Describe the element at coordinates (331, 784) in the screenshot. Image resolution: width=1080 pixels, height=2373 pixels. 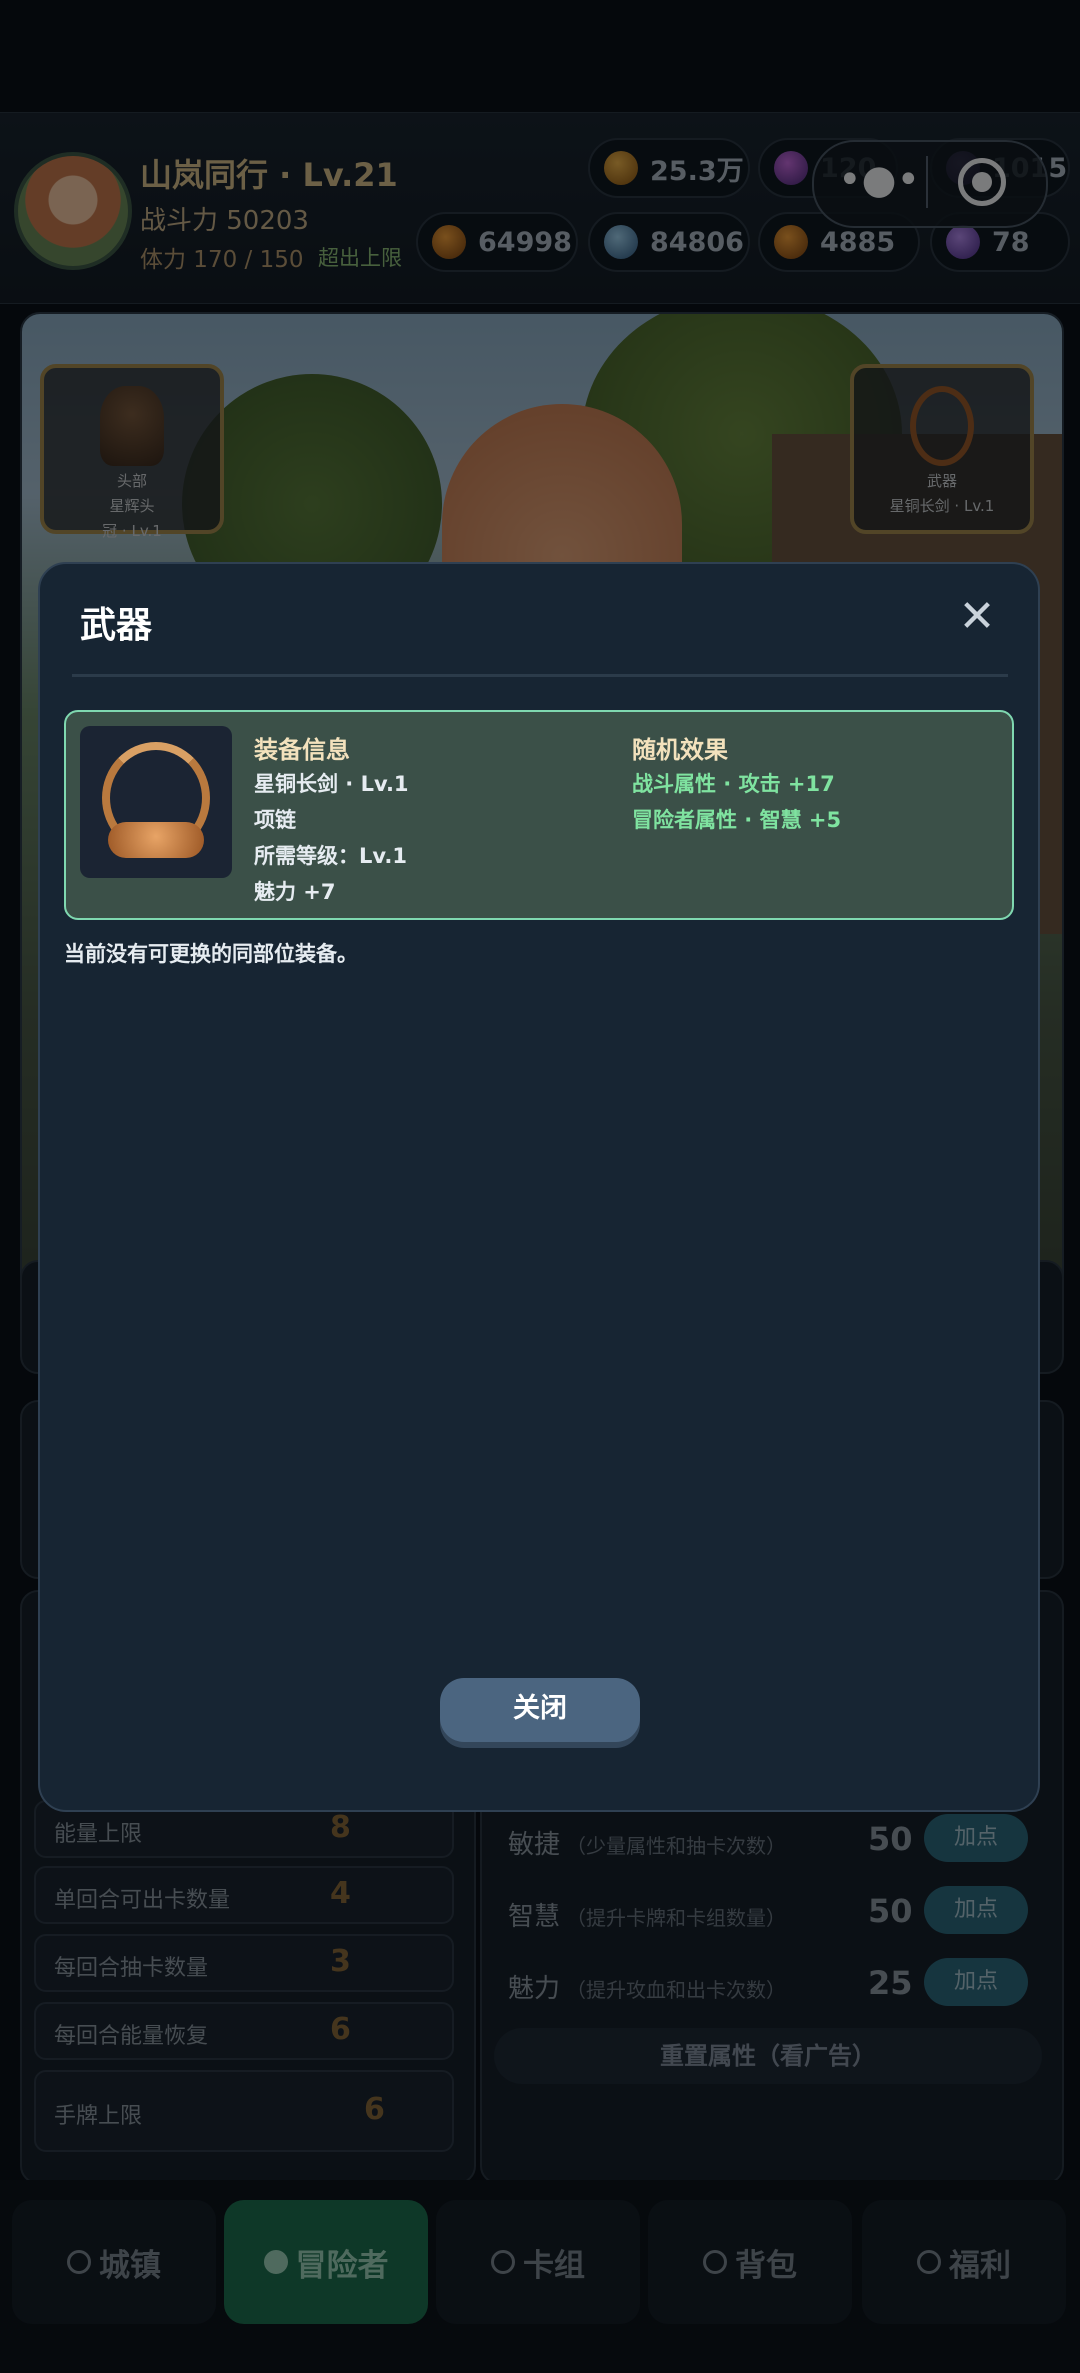
I see `item-name: 星铜长剑 · Lv.1` at that location.